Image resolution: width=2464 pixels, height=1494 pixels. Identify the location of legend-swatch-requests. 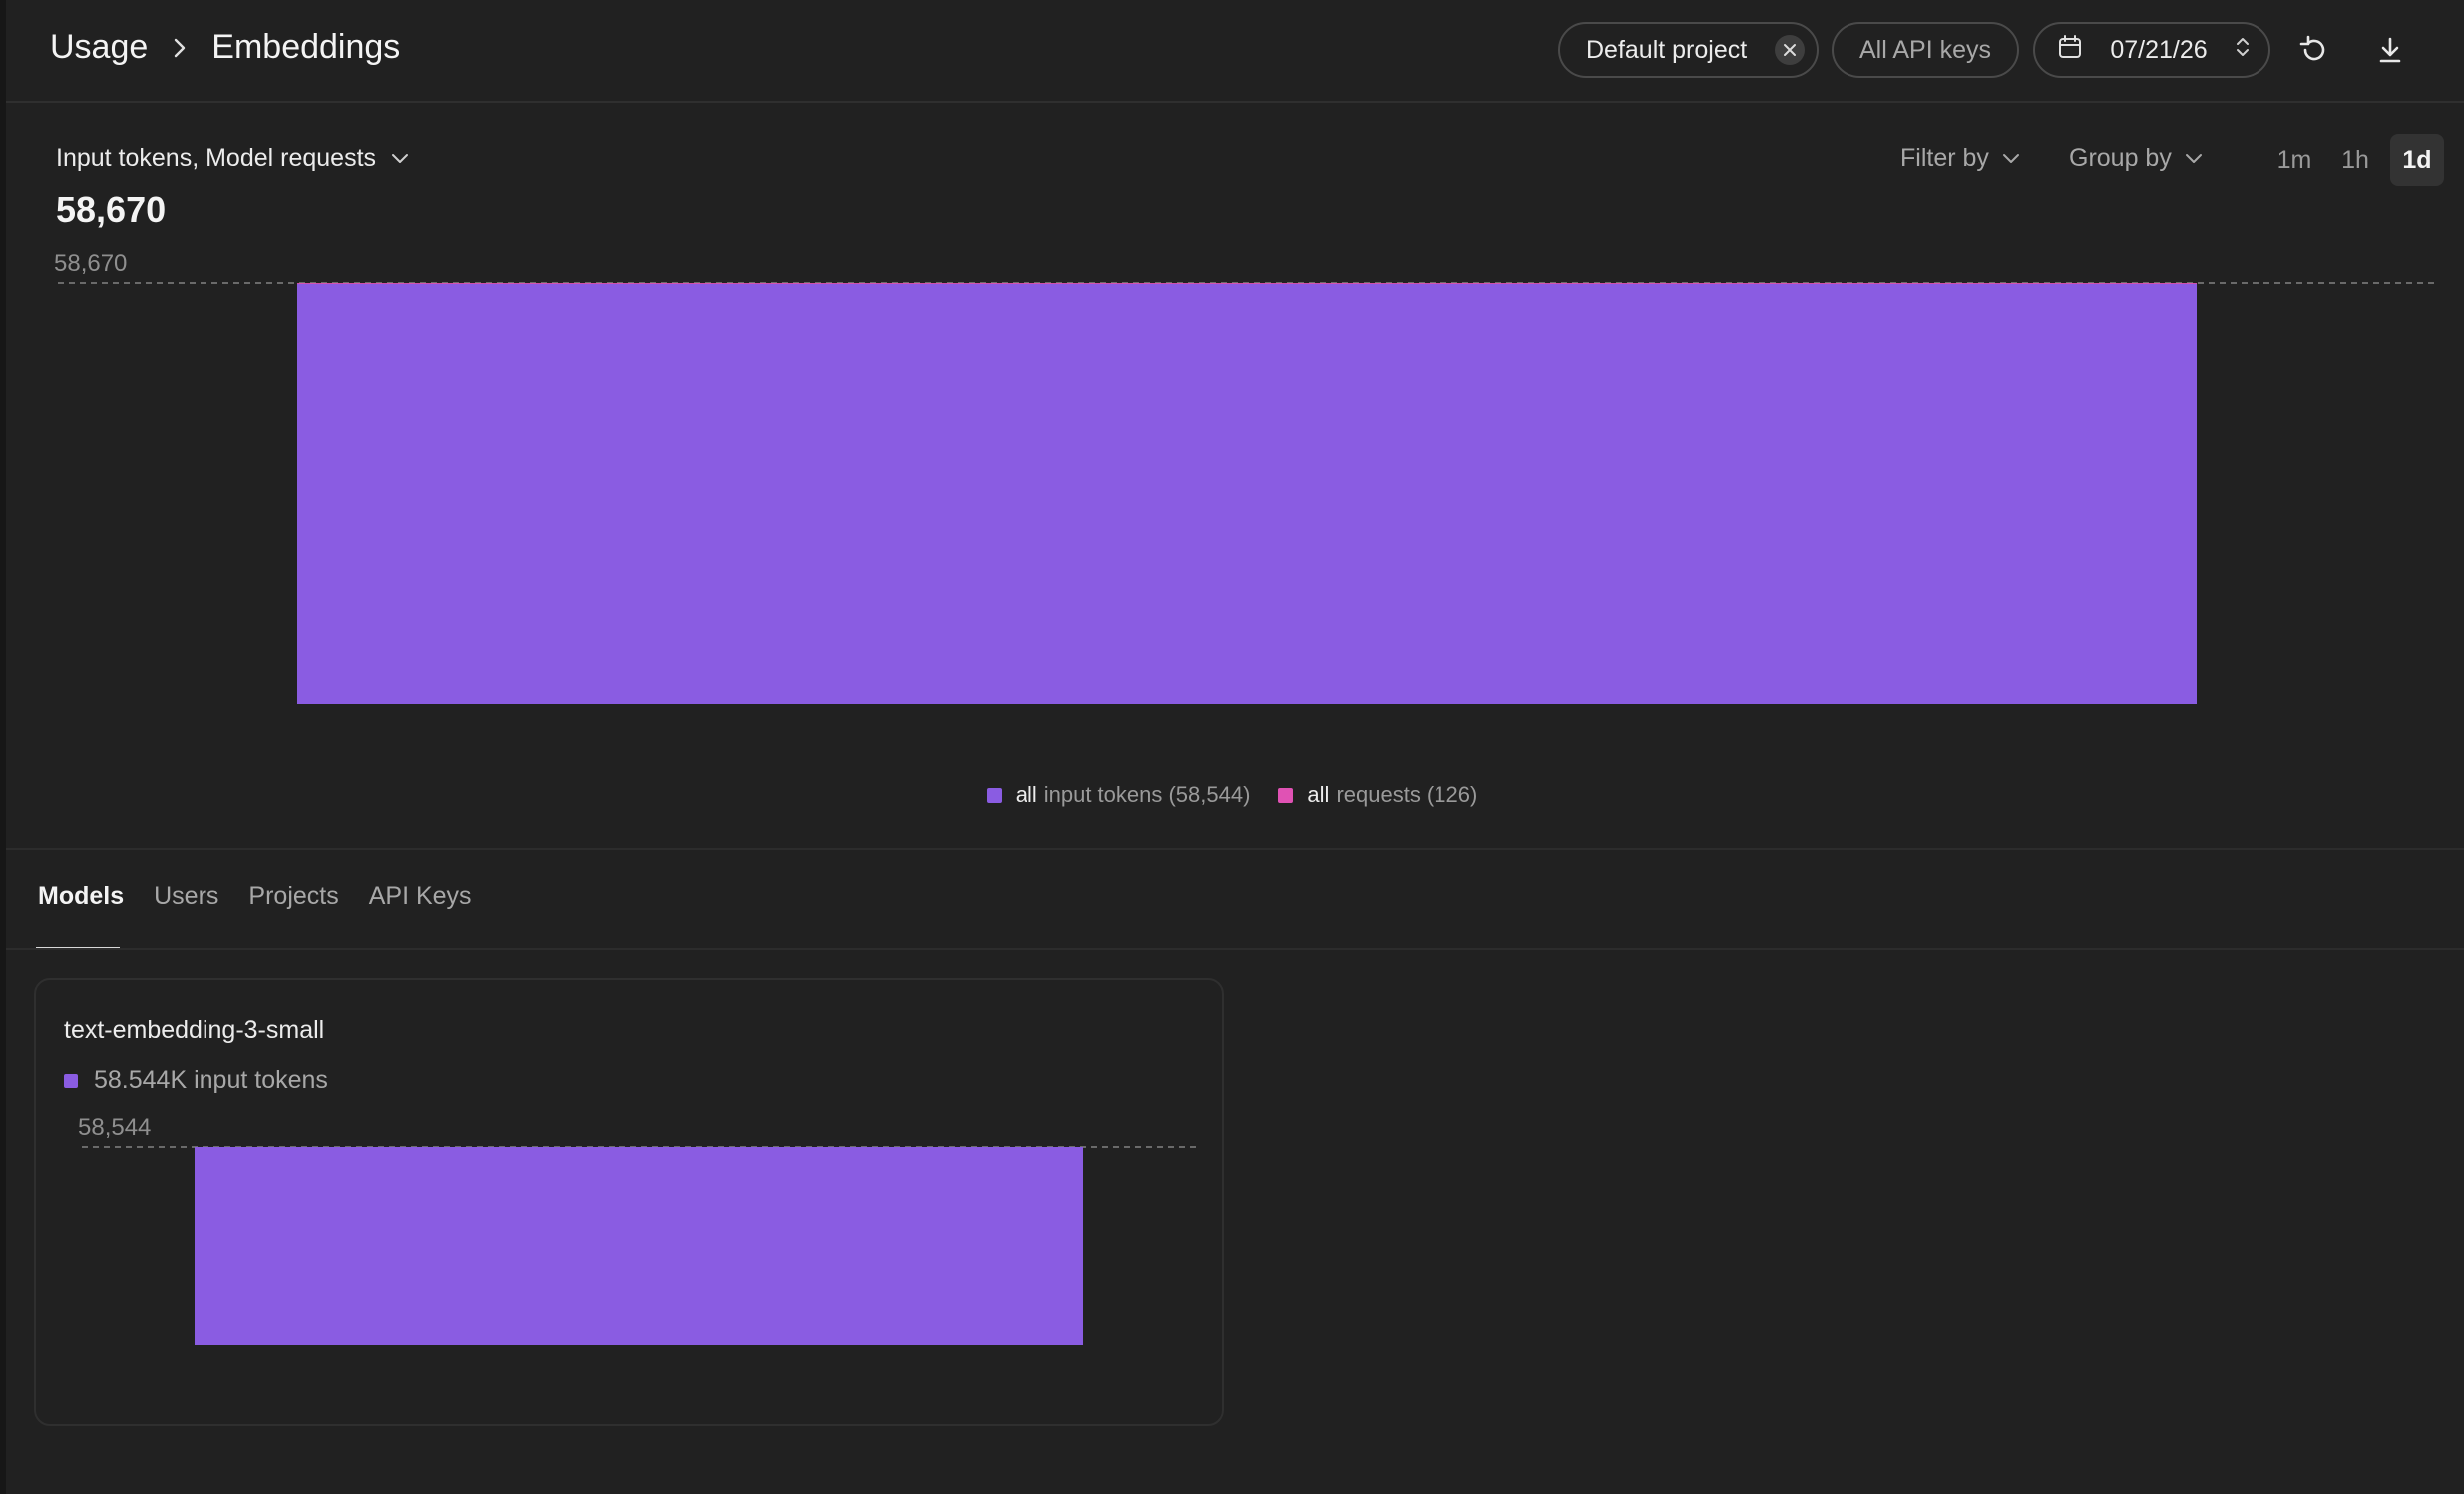
(1286, 795).